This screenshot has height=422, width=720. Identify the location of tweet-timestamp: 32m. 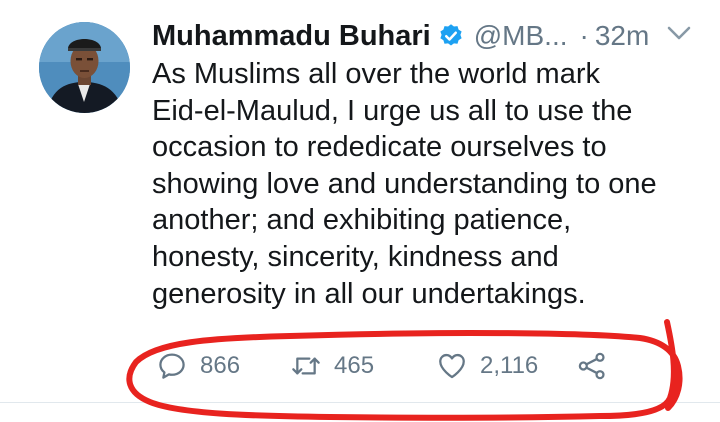
(622, 36).